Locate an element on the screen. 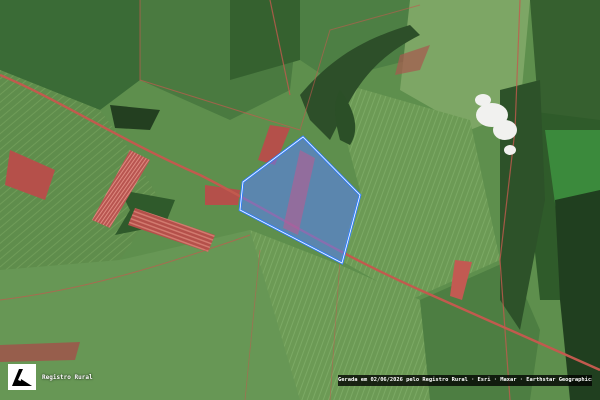 The height and width of the screenshot is (400, 600). brand-logo: Registro Rural is located at coordinates (50, 377).